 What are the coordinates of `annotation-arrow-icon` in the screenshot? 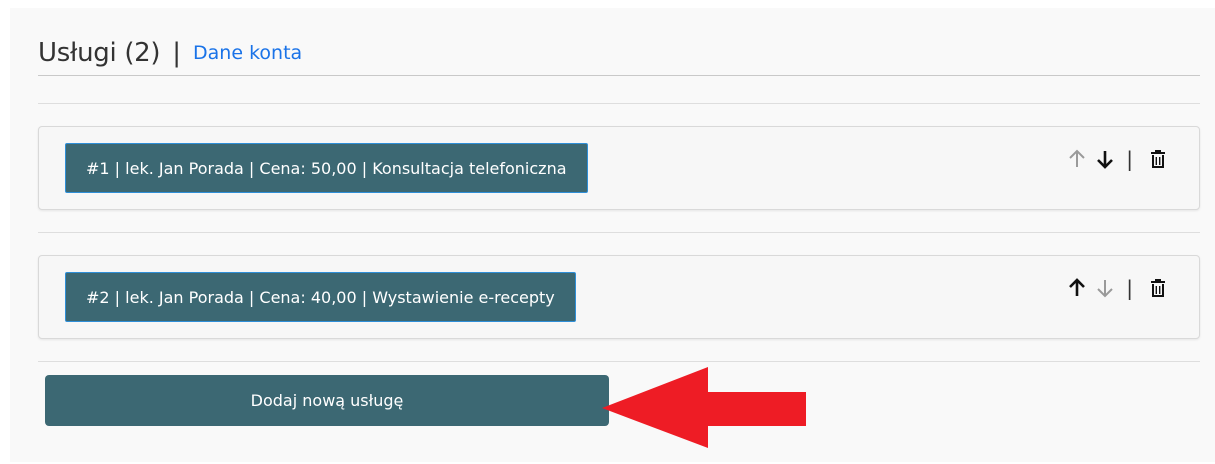 It's located at (704, 407).